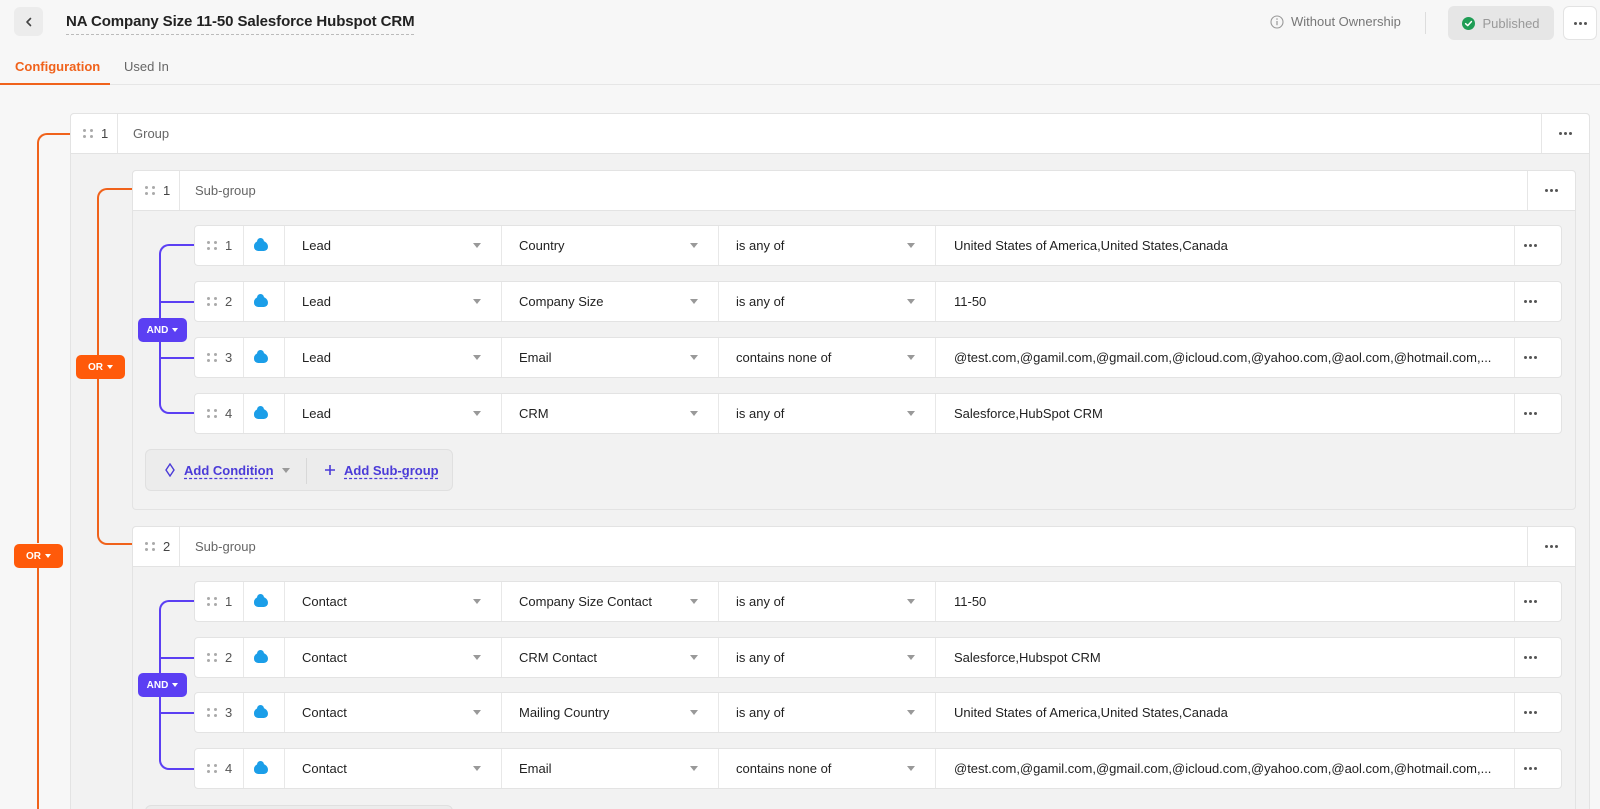 This screenshot has height=809, width=1600. Describe the element at coordinates (854, 190) in the screenshot. I see `subgroup-1-header: 1 Sub-group` at that location.